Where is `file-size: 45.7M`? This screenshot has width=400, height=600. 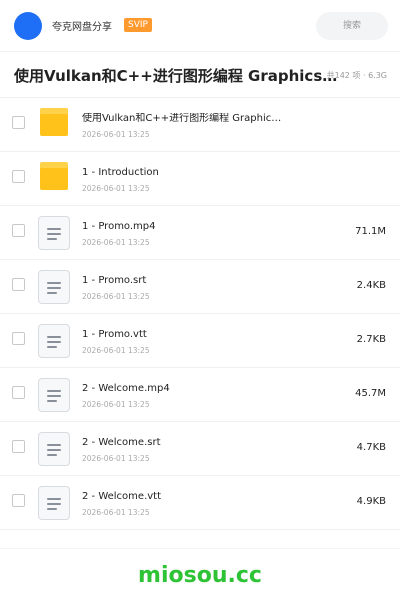
file-size: 45.7M is located at coordinates (370, 393).